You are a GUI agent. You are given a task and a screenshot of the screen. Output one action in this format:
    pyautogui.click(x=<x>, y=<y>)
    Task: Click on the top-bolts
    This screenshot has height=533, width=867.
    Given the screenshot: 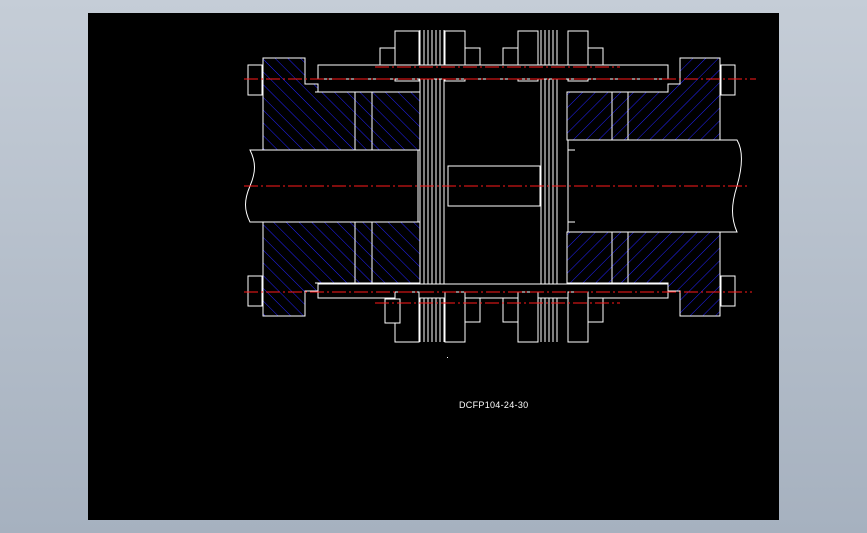 What is the action you would take?
    pyautogui.click(x=491, y=63)
    